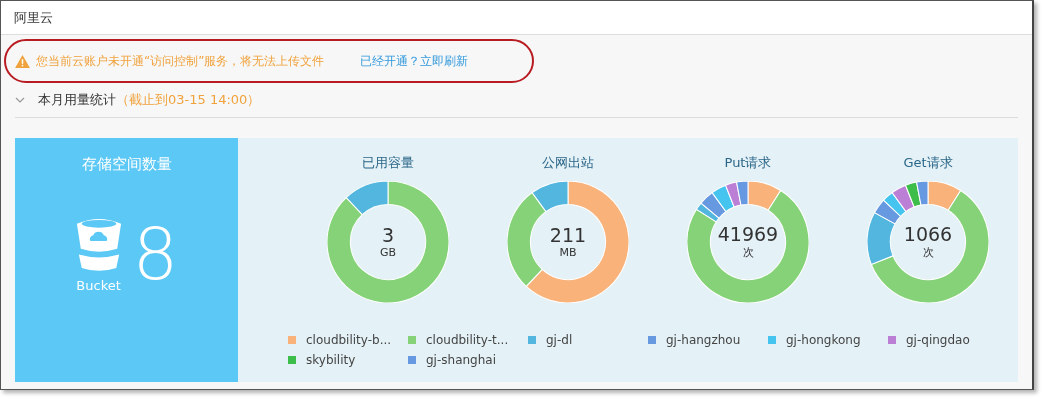  What do you see at coordinates (928, 163) in the screenshot?
I see `chart-title: Get请求` at bounding box center [928, 163].